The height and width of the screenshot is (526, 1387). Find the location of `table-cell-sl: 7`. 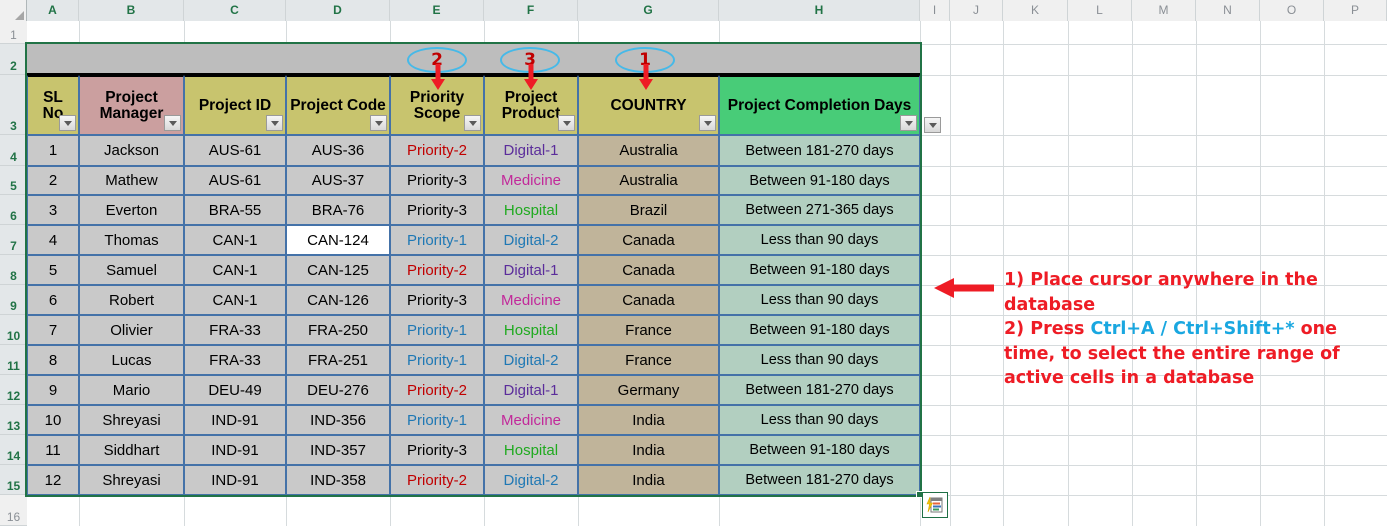

table-cell-sl: 7 is located at coordinates (53, 330).